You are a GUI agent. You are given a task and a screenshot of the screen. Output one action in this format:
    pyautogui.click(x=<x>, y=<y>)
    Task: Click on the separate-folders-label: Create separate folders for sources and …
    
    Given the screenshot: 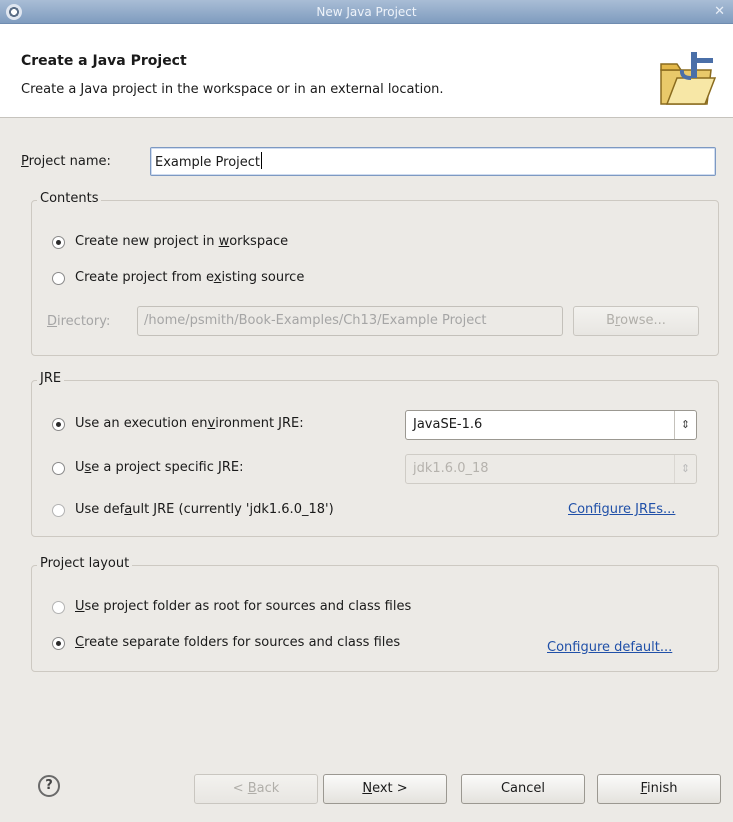 What is the action you would take?
    pyautogui.click(x=237, y=642)
    